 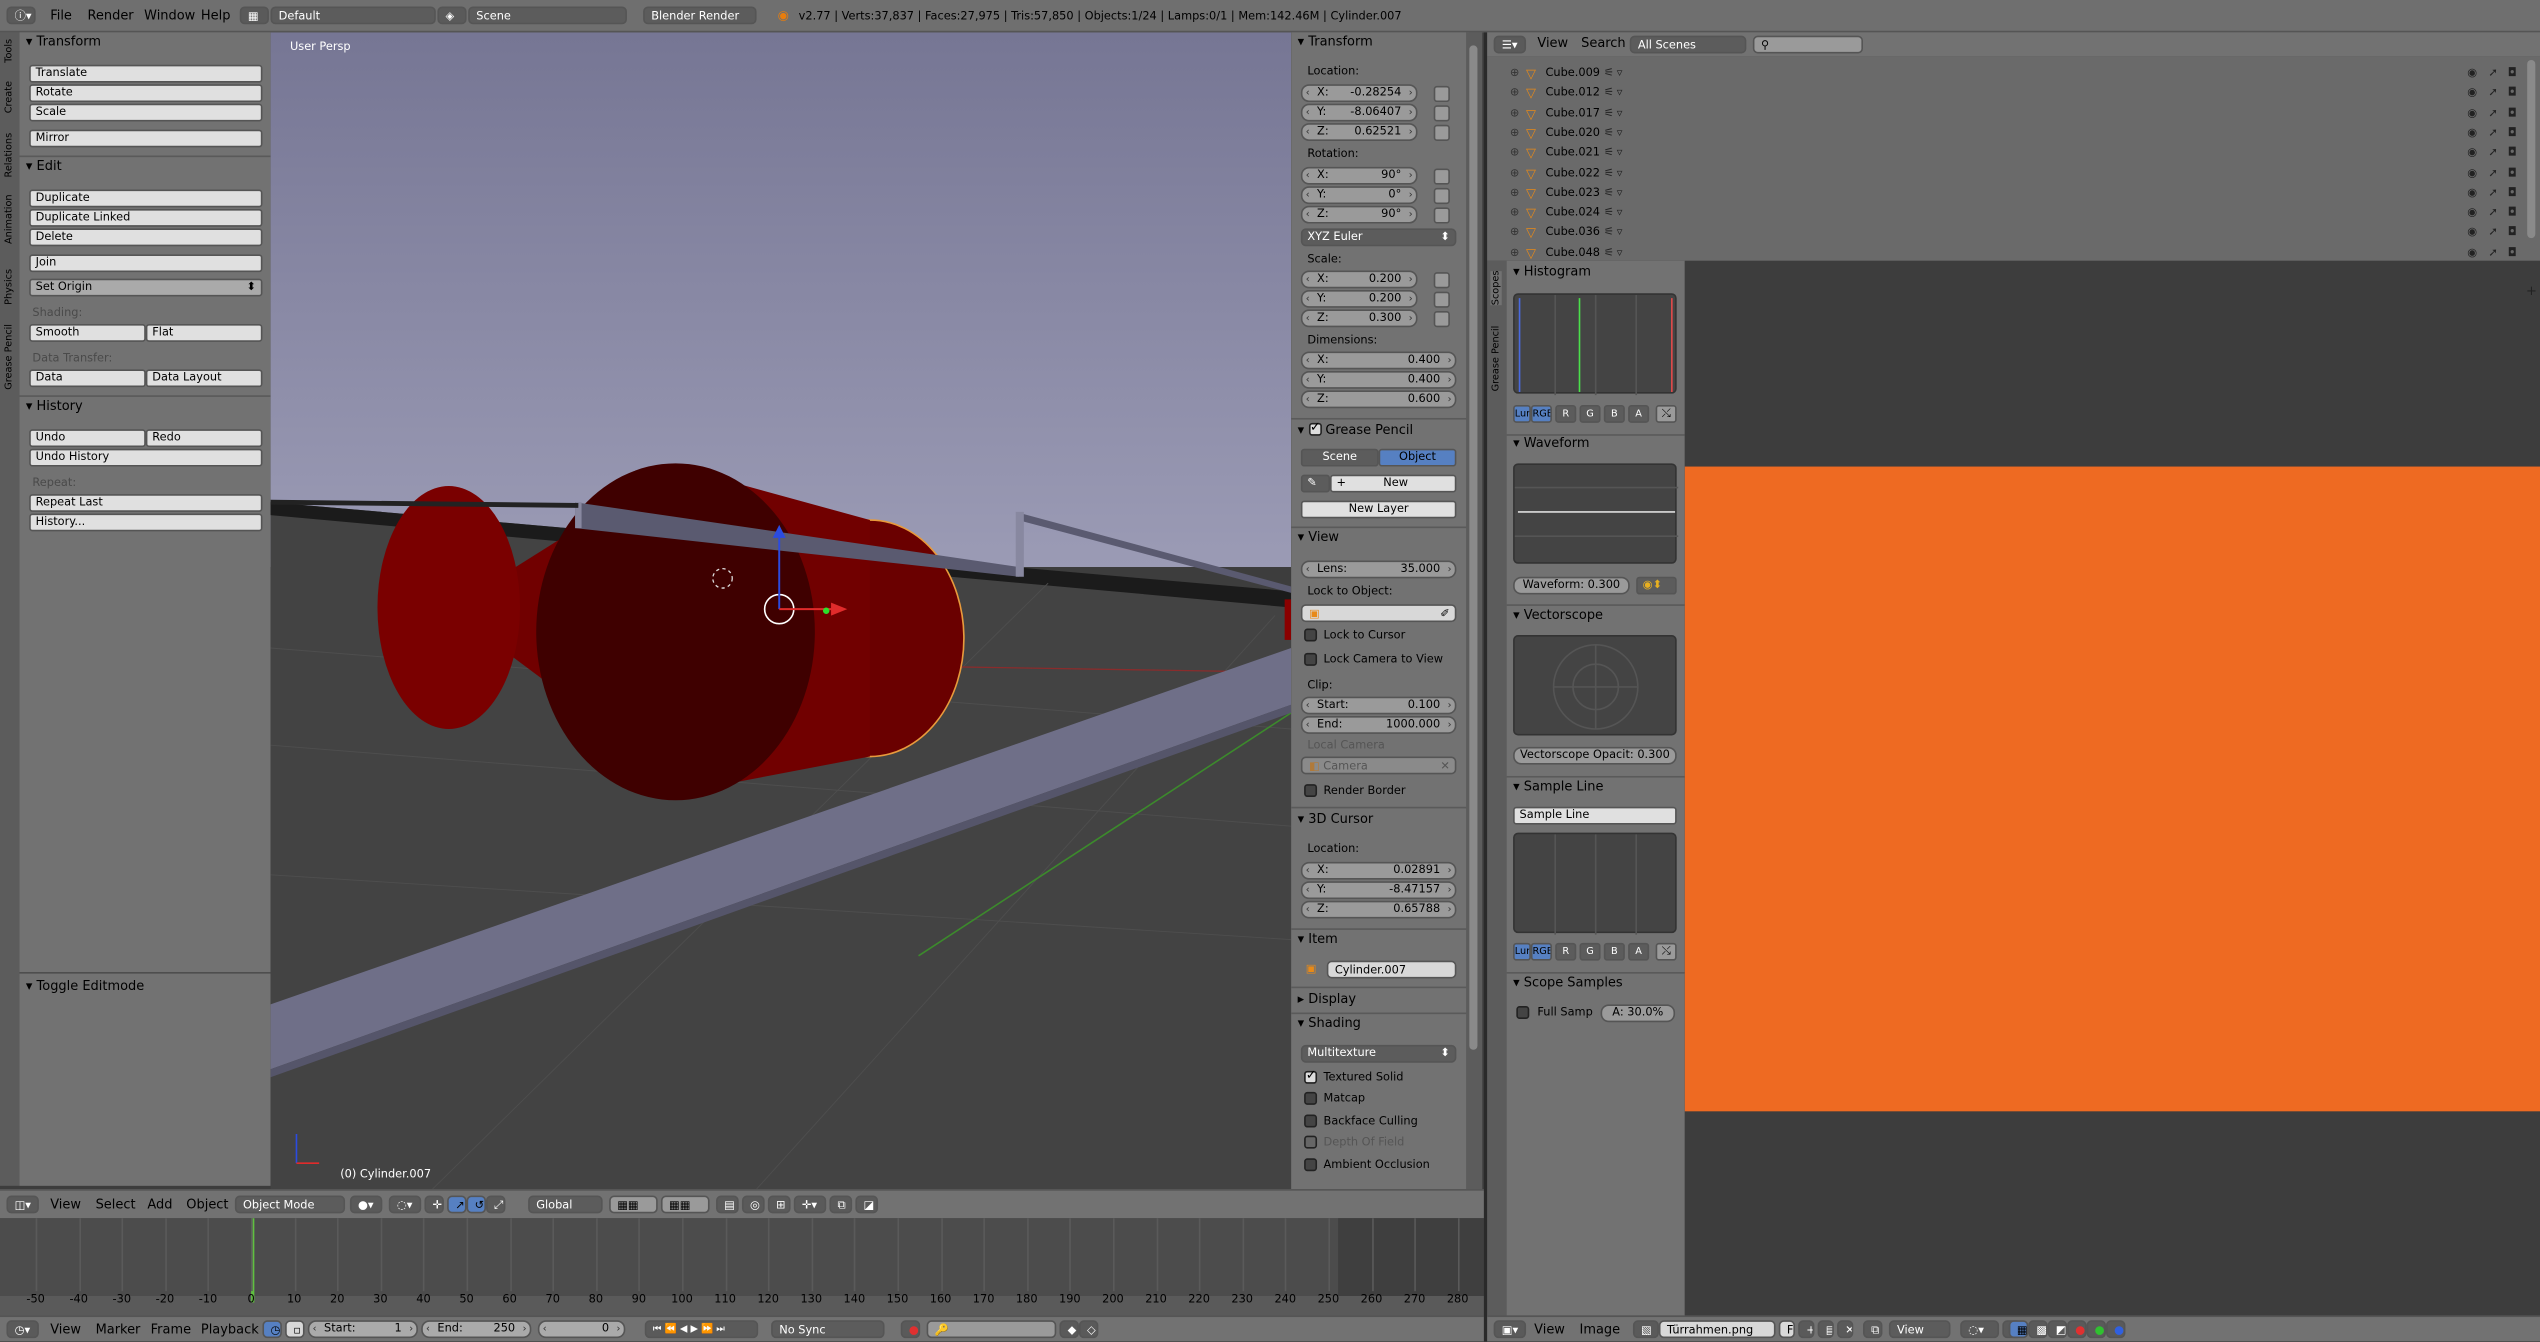 What do you see at coordinates (110, 15) in the screenshot?
I see `menu-render: Render` at bounding box center [110, 15].